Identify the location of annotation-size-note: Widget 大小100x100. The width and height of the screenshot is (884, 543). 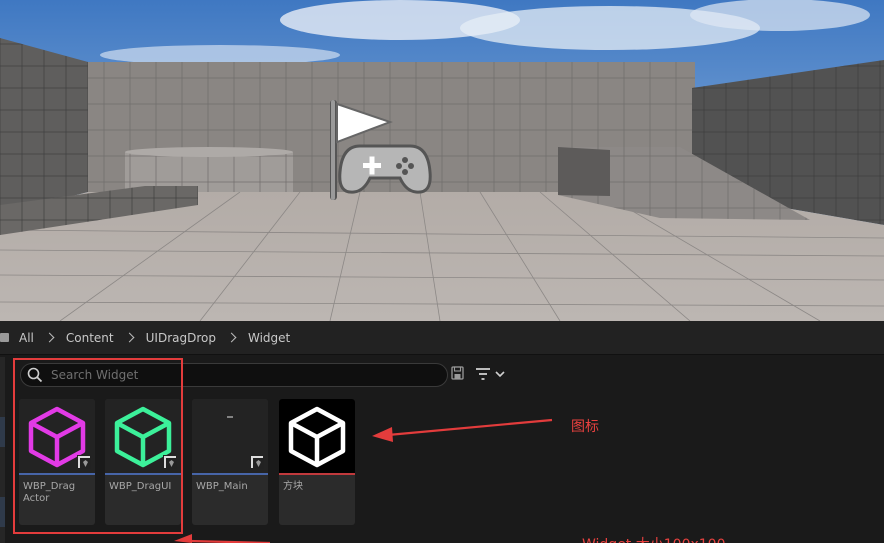
(653, 538).